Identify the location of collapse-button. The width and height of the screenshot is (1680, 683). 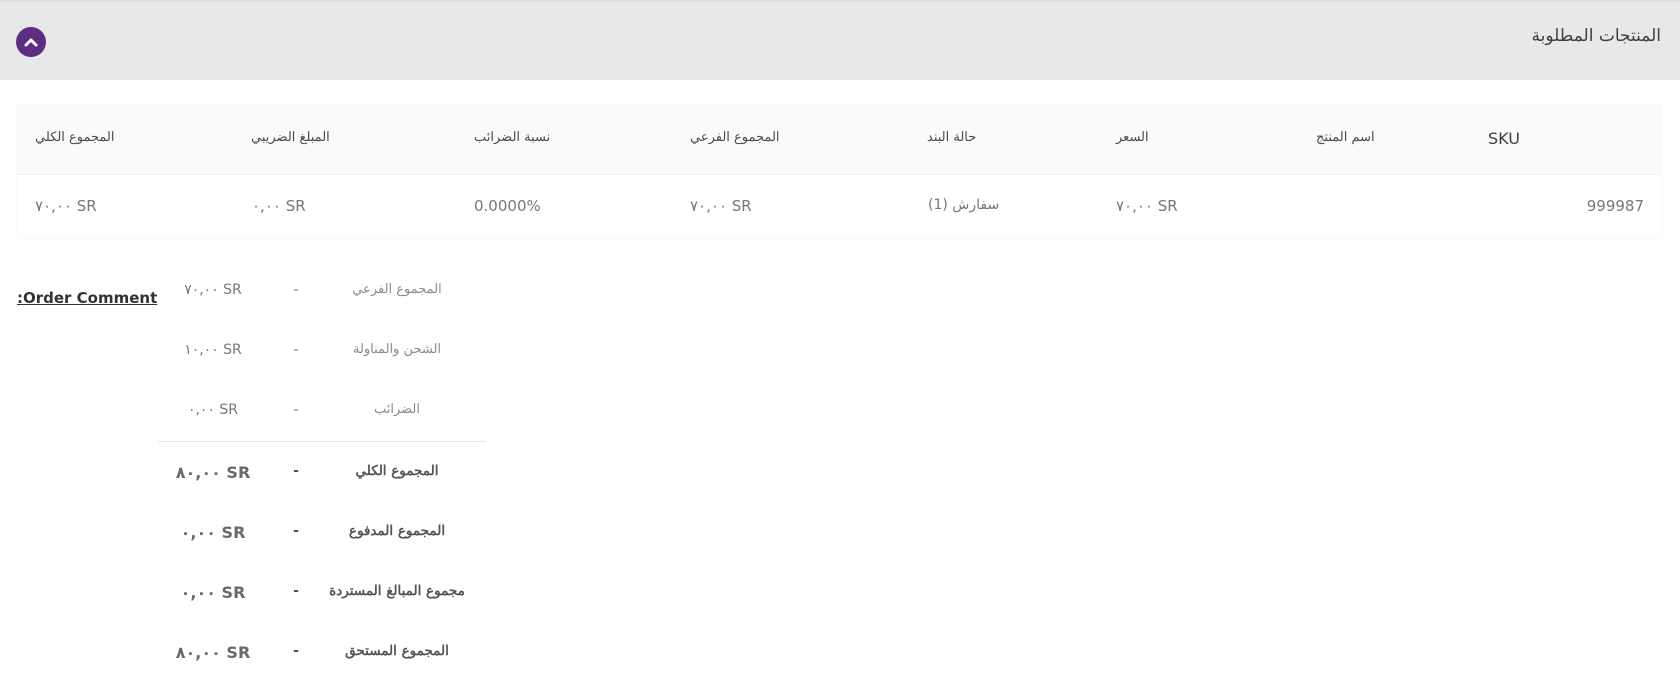
(31, 42).